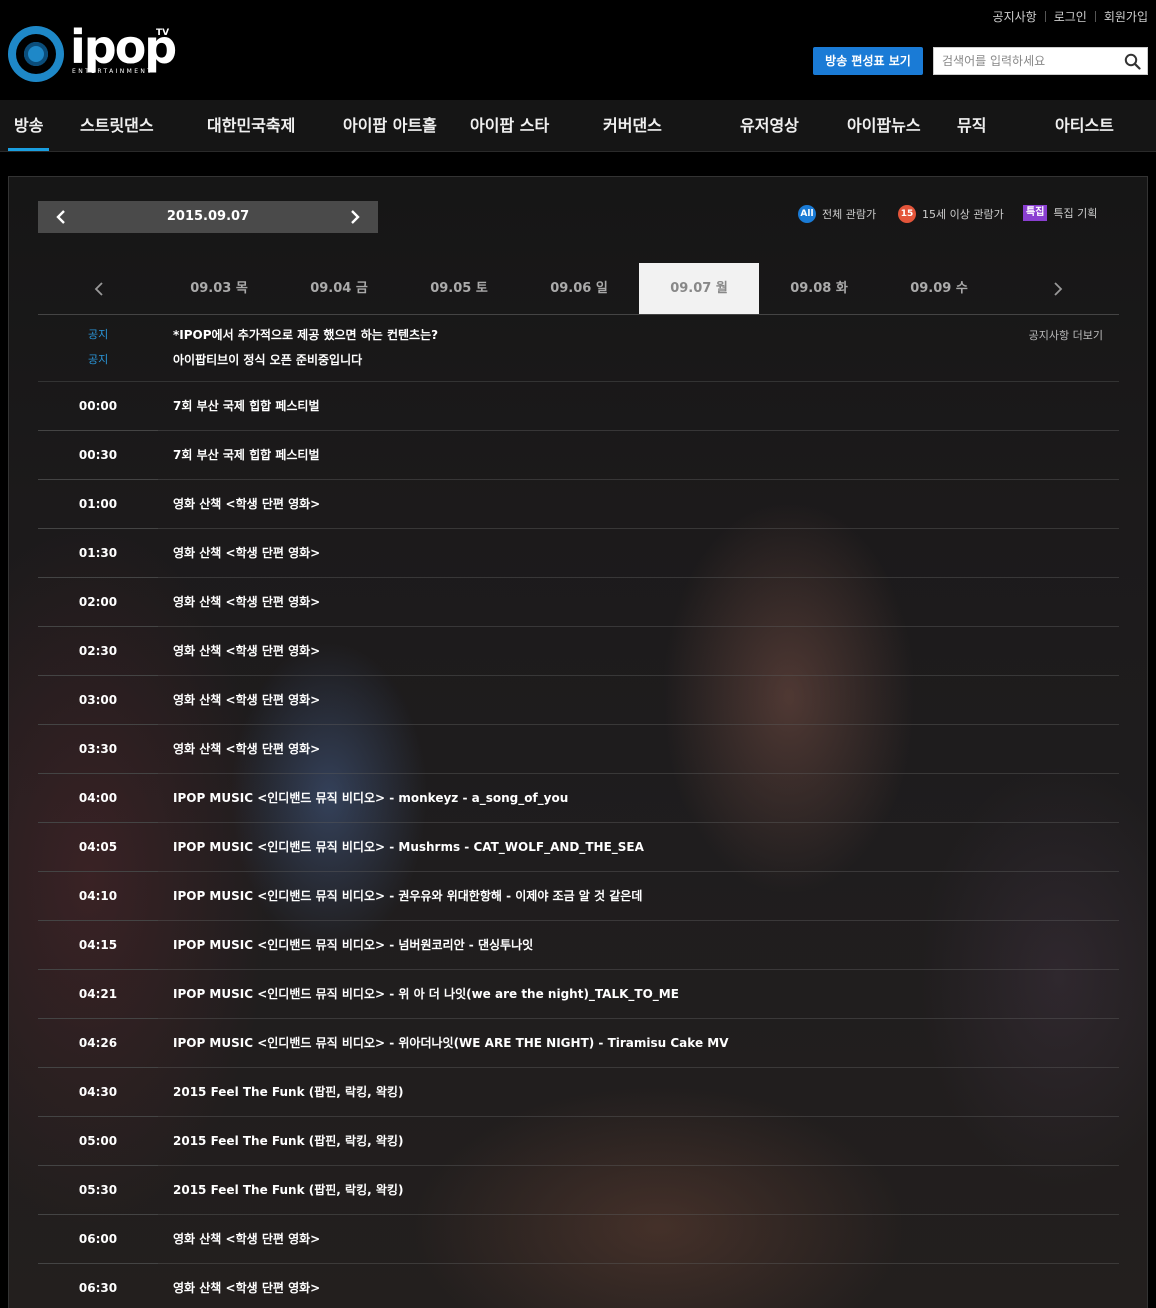  I want to click on schedule-row: 02:30 영화 산책 <학생 단편 영화>, so click(578, 651).